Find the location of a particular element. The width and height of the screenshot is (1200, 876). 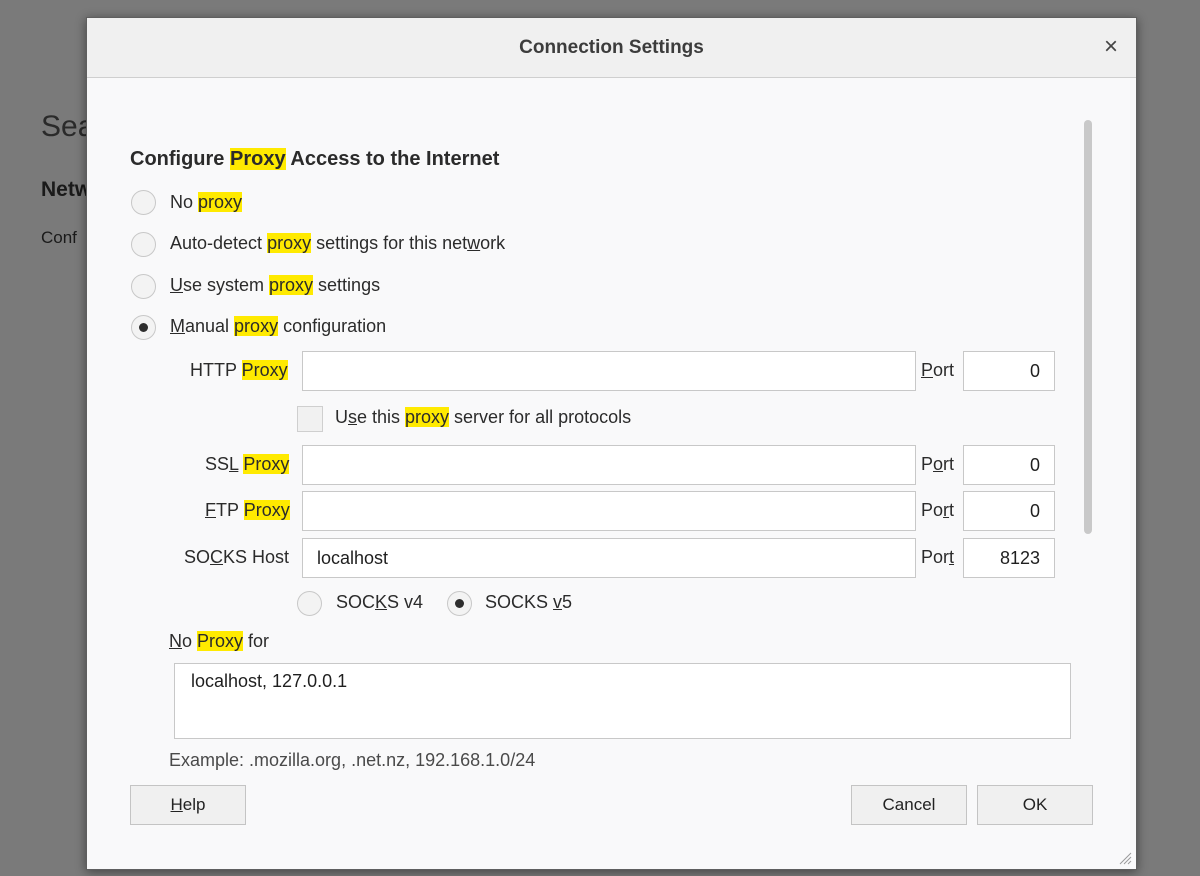

manual-proxy-label: Manual proxy configuration is located at coordinates (278, 326).